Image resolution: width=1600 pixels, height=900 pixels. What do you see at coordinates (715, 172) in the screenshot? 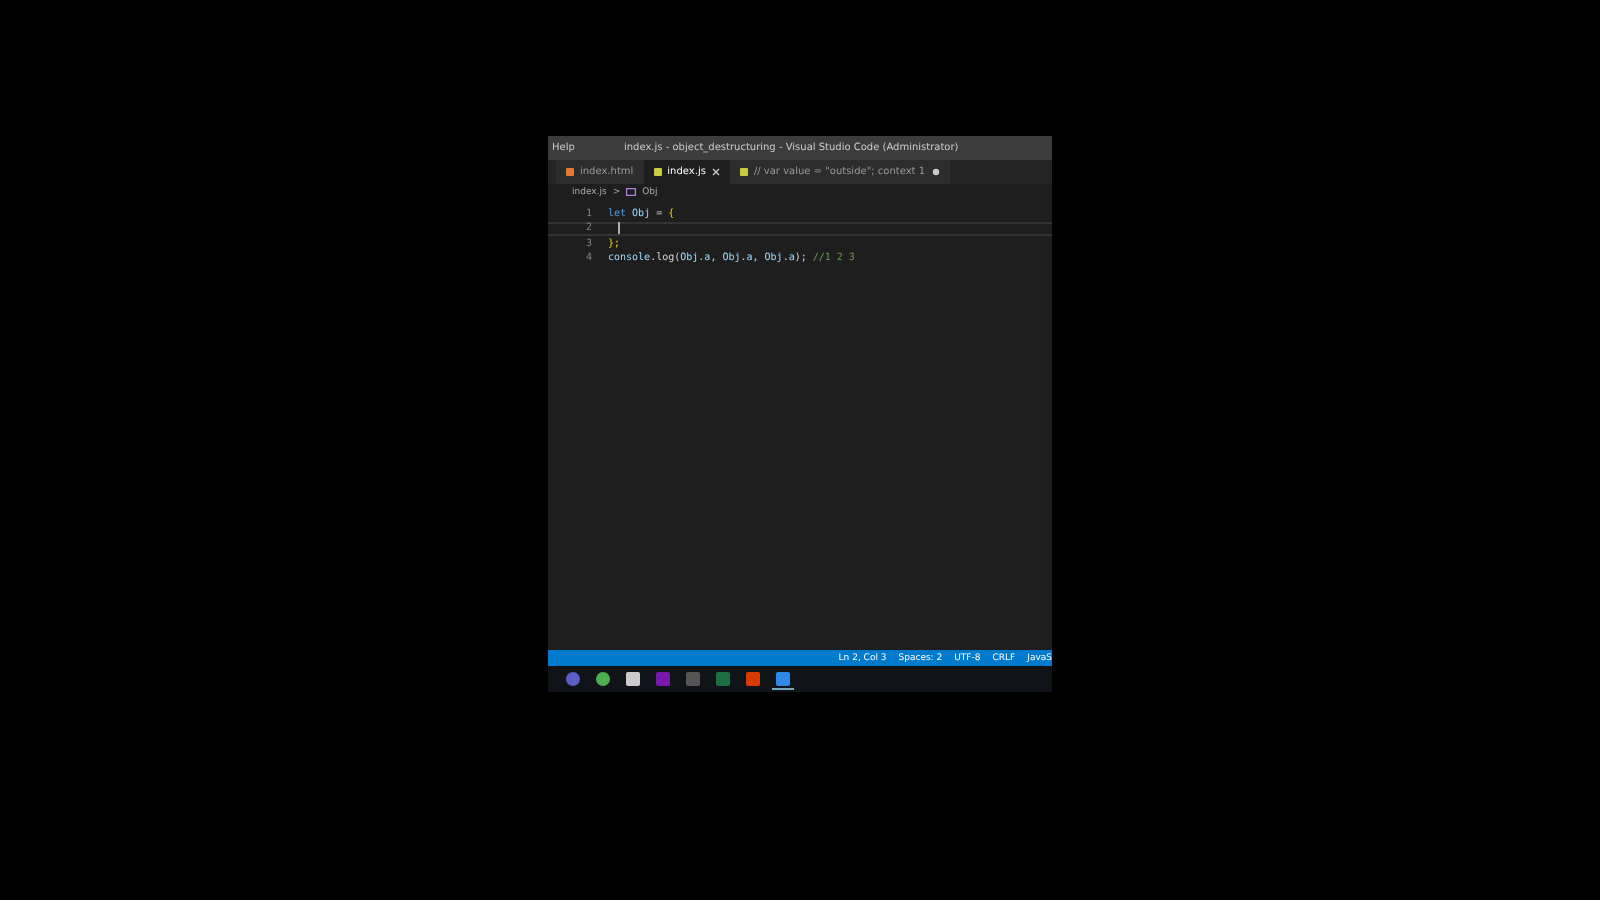
I see `close-icon` at bounding box center [715, 172].